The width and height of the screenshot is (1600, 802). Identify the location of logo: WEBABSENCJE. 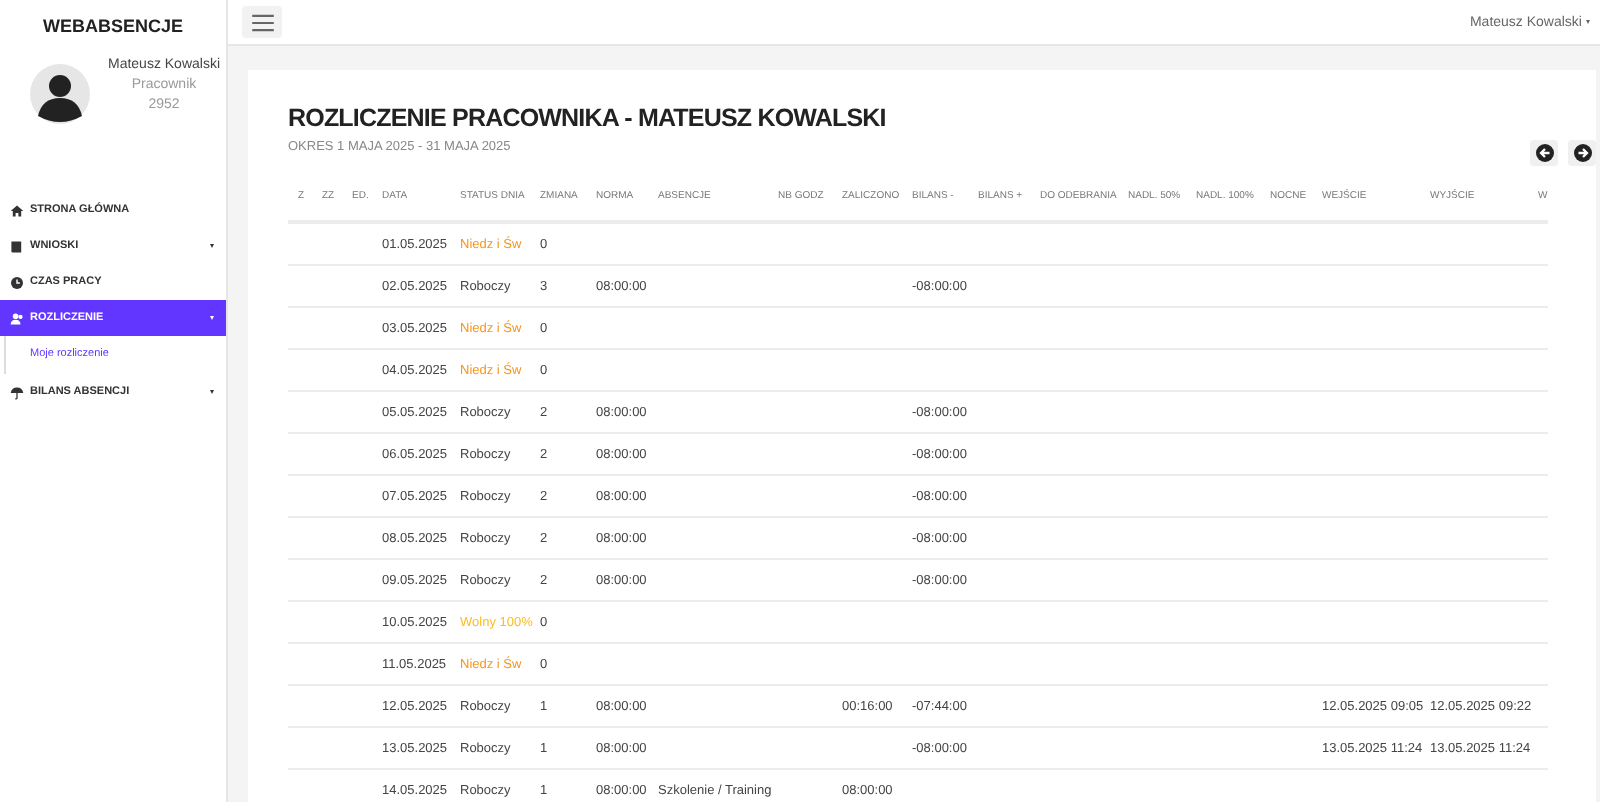
(112, 25).